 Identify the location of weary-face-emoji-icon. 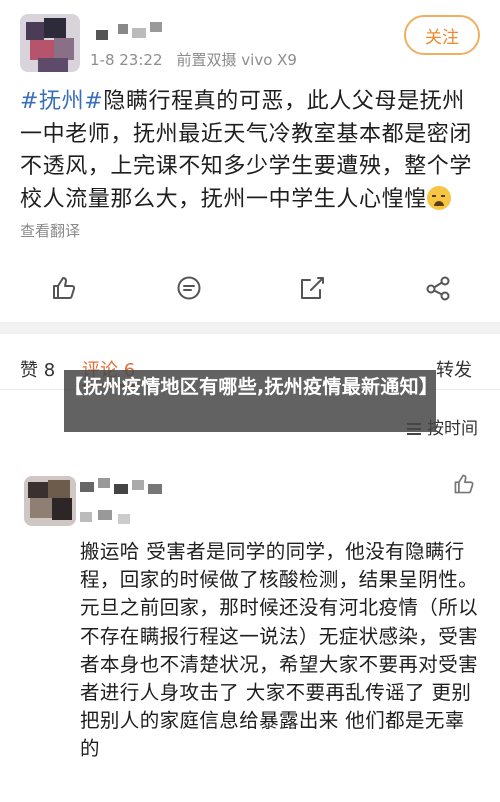
(438, 197).